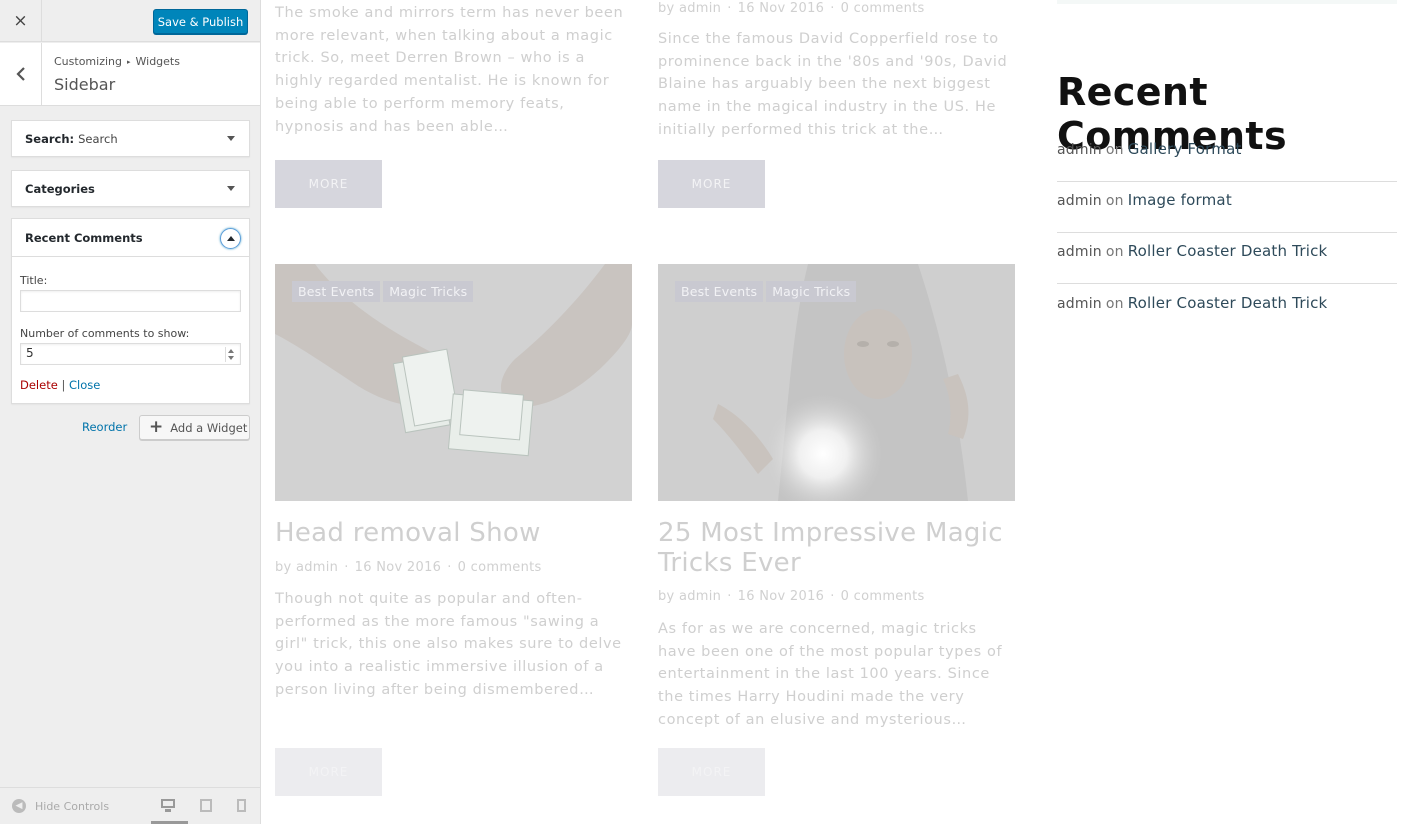 Image resolution: width=1411 pixels, height=824 pixels. Describe the element at coordinates (19, 806) in the screenshot. I see `collapse-circle-icon: ◀` at that location.